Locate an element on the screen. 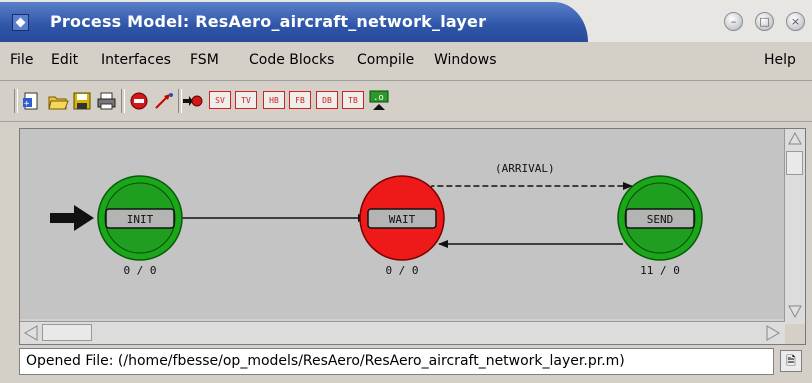 This screenshot has width=812, height=383. state-init: INIT is located at coordinates (140, 218).